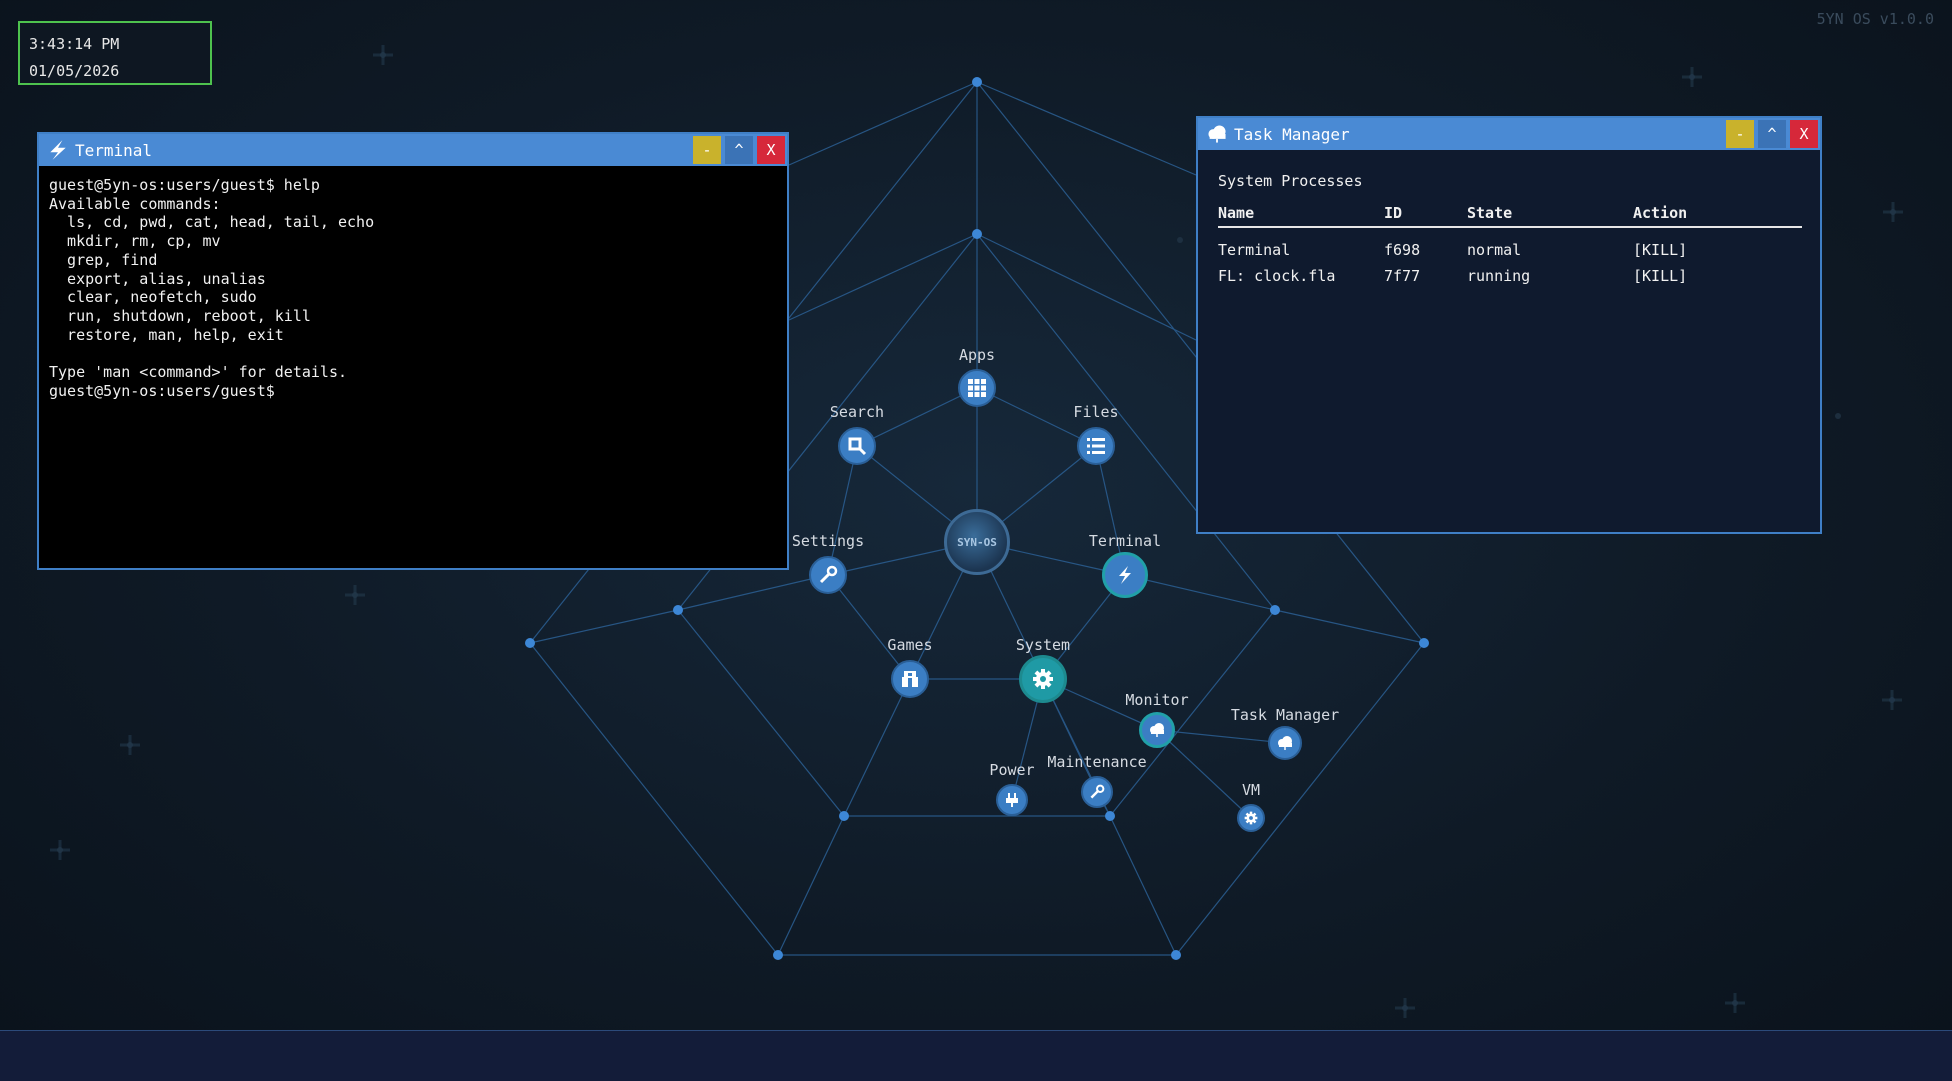 The image size is (1952, 1081). I want to click on table-header-row: Name ID State Action, so click(1510, 216).